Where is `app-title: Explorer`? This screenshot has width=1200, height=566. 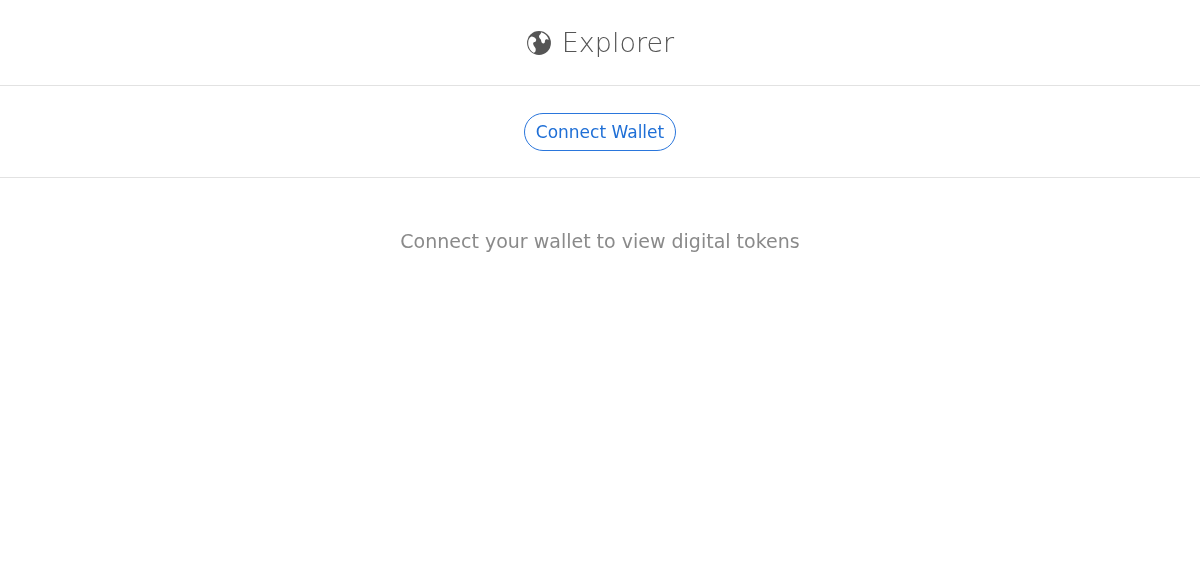 app-title: Explorer is located at coordinates (618, 42).